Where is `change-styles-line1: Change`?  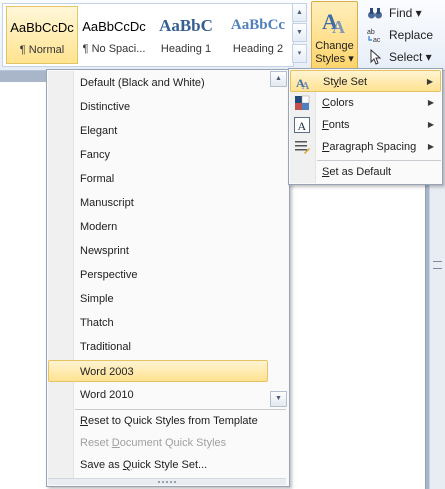
change-styles-line1: Change is located at coordinates (334, 46).